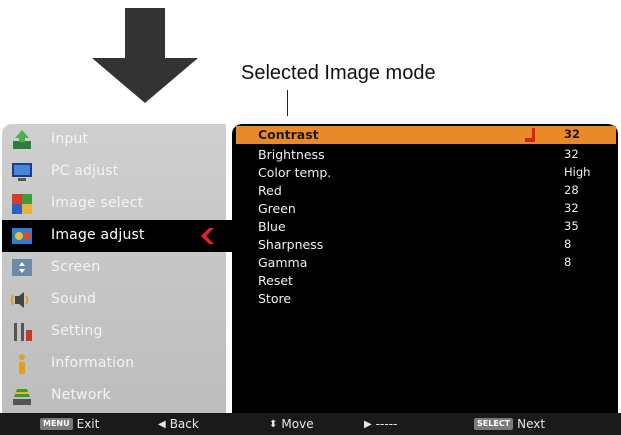  Describe the element at coordinates (97, 203) in the screenshot. I see `sidebar-item-label: Image select` at that location.